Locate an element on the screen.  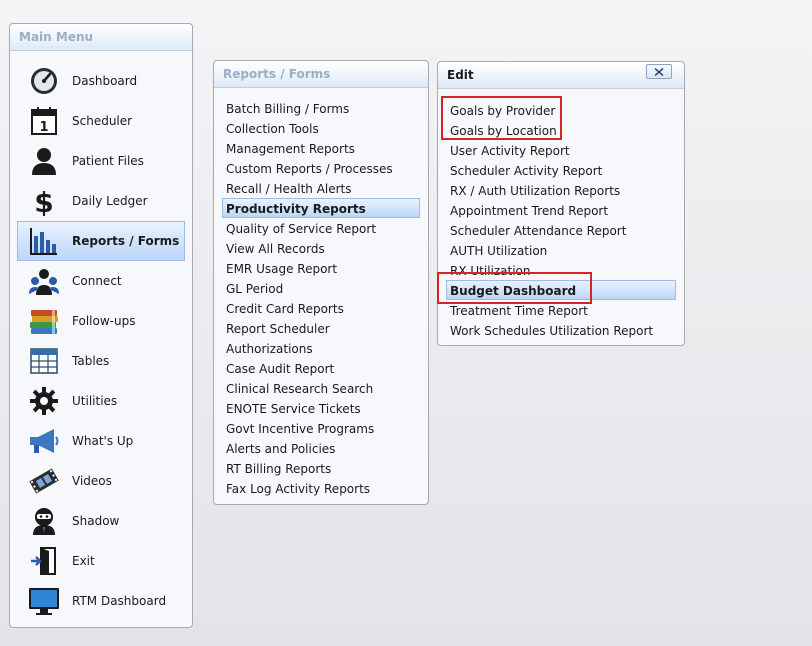
bar-chart-icon is located at coordinates (44, 241).